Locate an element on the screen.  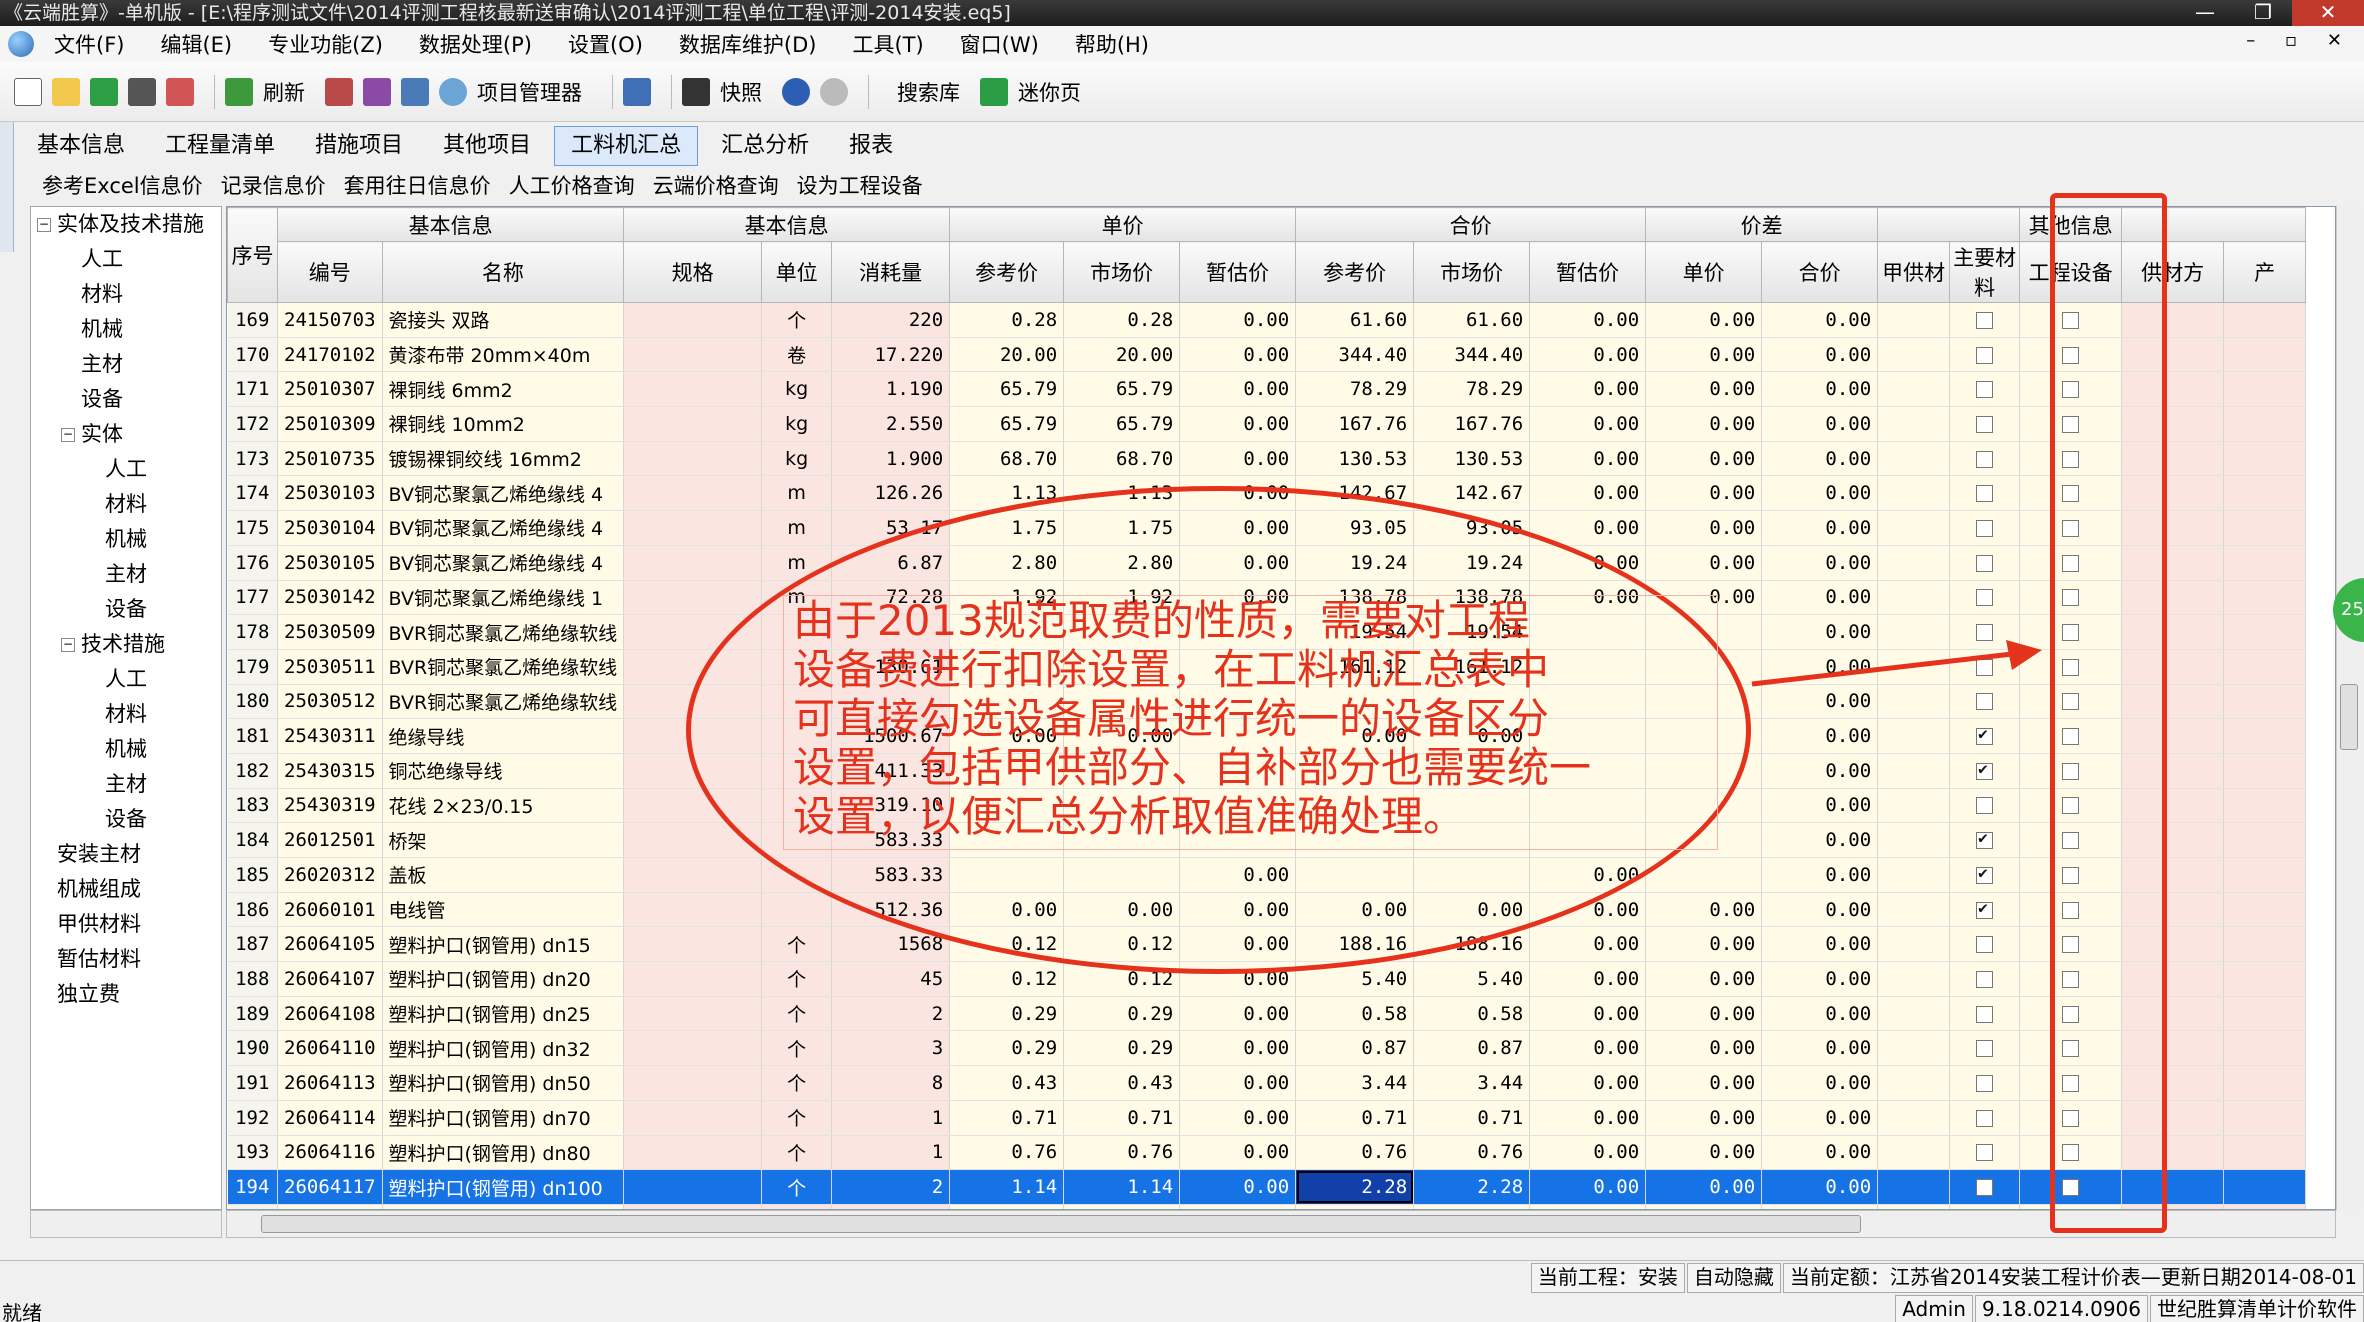
cell-name: 塑料护口(钢管用) dn20 is located at coordinates (503, 979).